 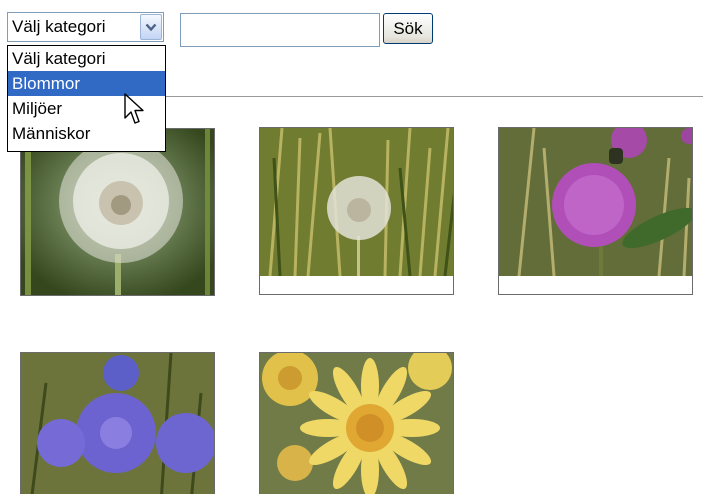 What do you see at coordinates (595, 202) in the screenshot?
I see `thistle-image` at bounding box center [595, 202].